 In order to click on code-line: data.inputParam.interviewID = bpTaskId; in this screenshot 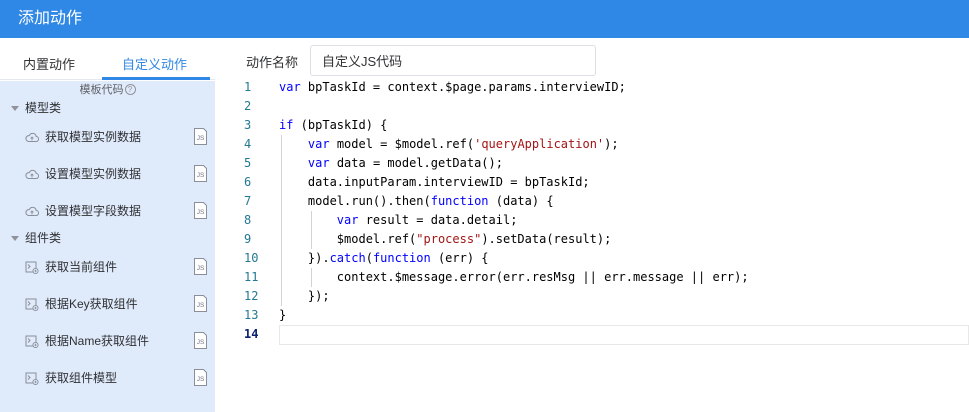, I will do `click(434, 182)`.